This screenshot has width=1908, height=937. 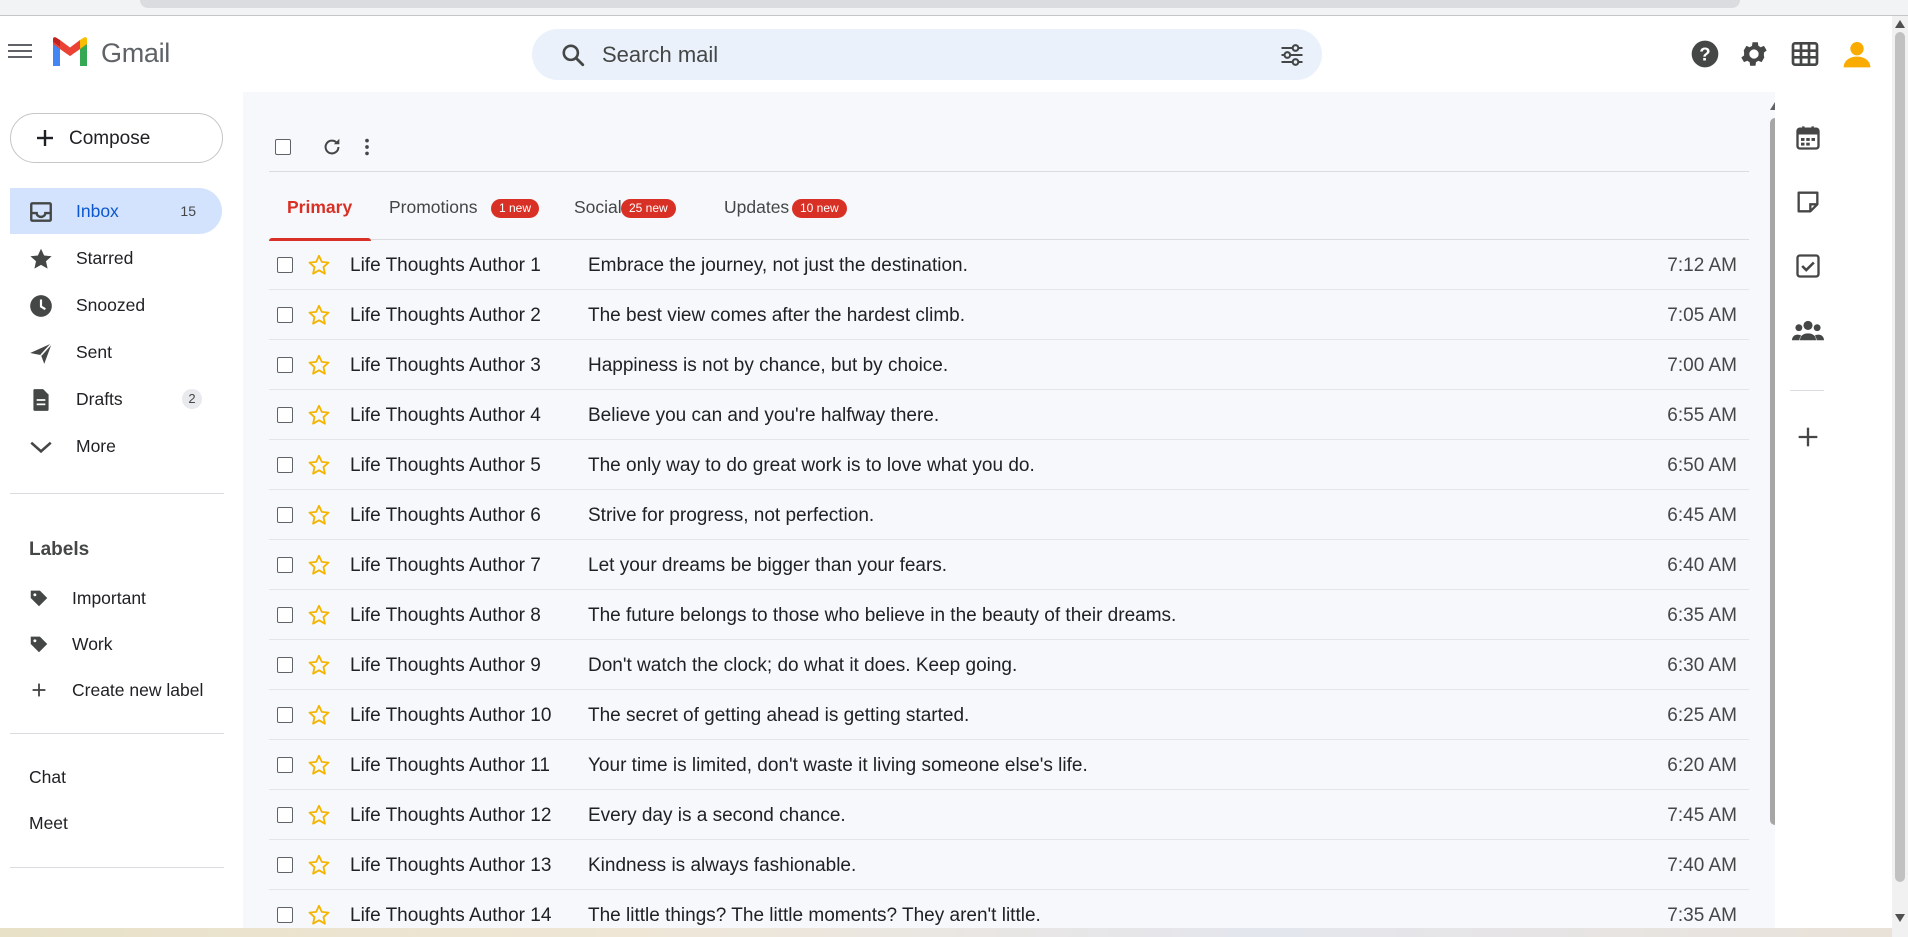 What do you see at coordinates (1808, 330) in the screenshot?
I see `contacts-icon` at bounding box center [1808, 330].